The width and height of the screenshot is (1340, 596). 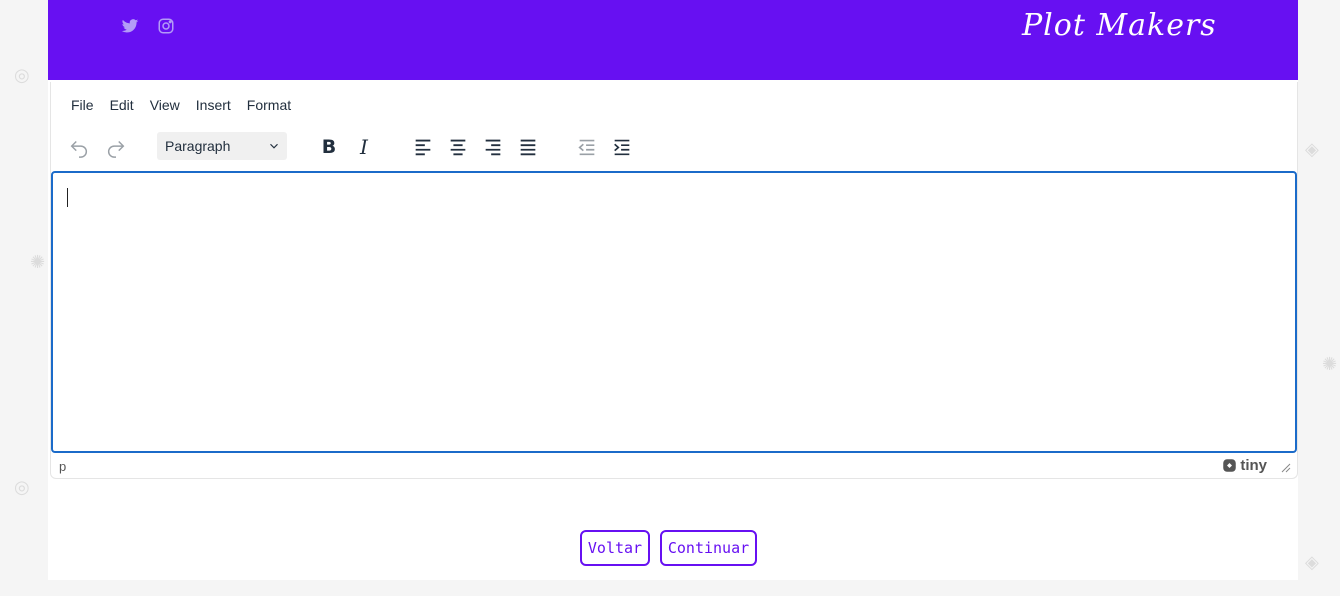 I want to click on block-format-select: Paragraph, so click(x=222, y=146).